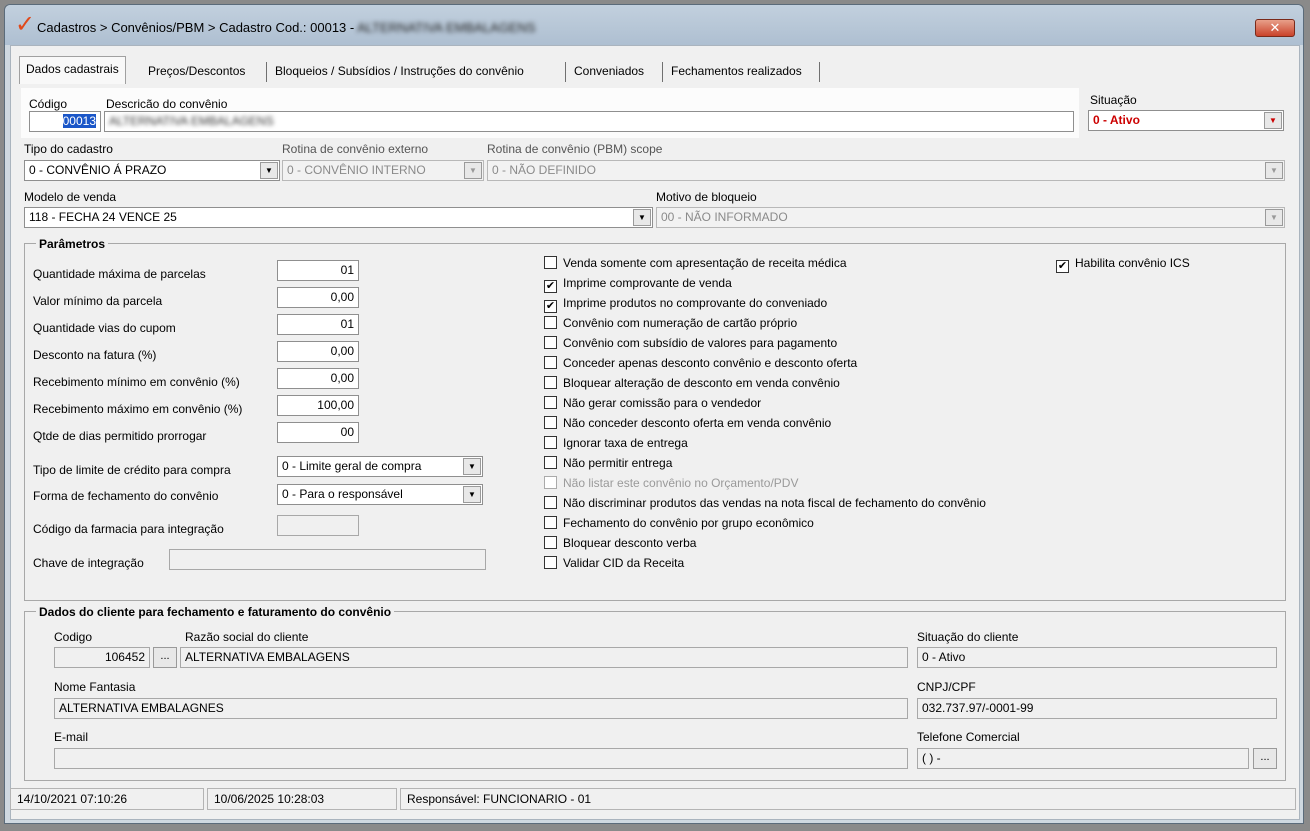 Image resolution: width=1310 pixels, height=831 pixels. What do you see at coordinates (48, 104) in the screenshot?
I see `codigo-label: Código` at bounding box center [48, 104].